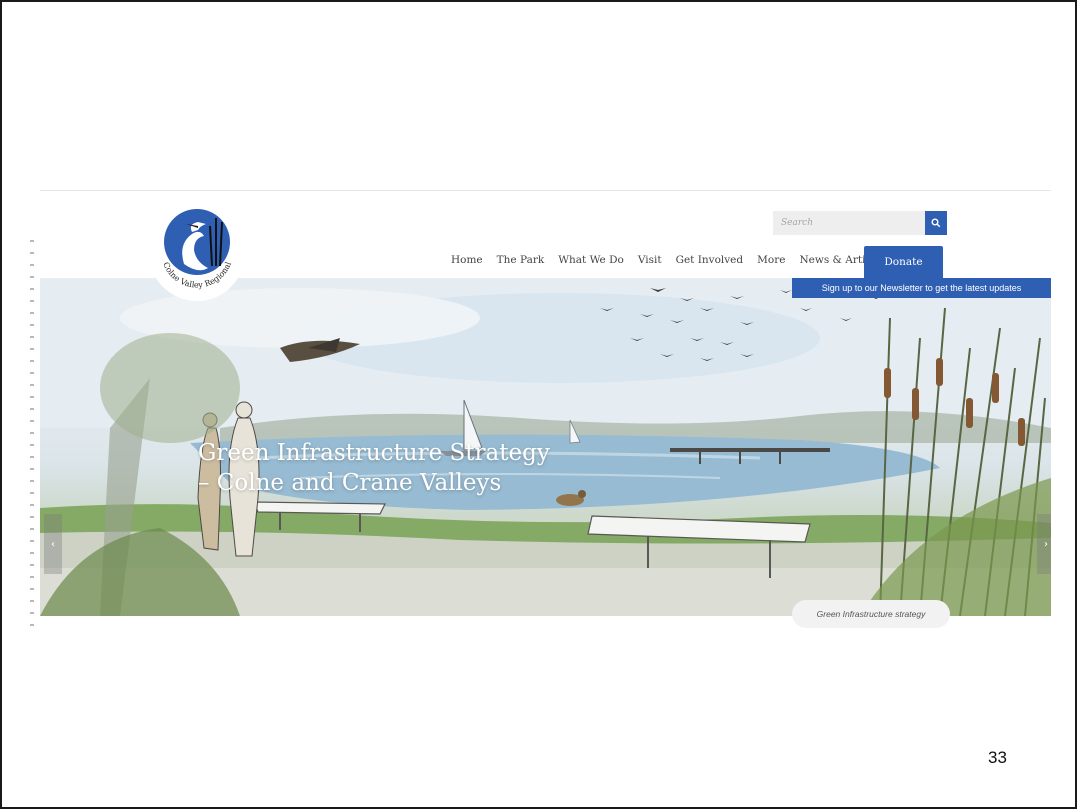 This screenshot has height=809, width=1077. What do you see at coordinates (374, 453) in the screenshot?
I see `hero-title-line1: Green Infrastructure Strategy` at bounding box center [374, 453].